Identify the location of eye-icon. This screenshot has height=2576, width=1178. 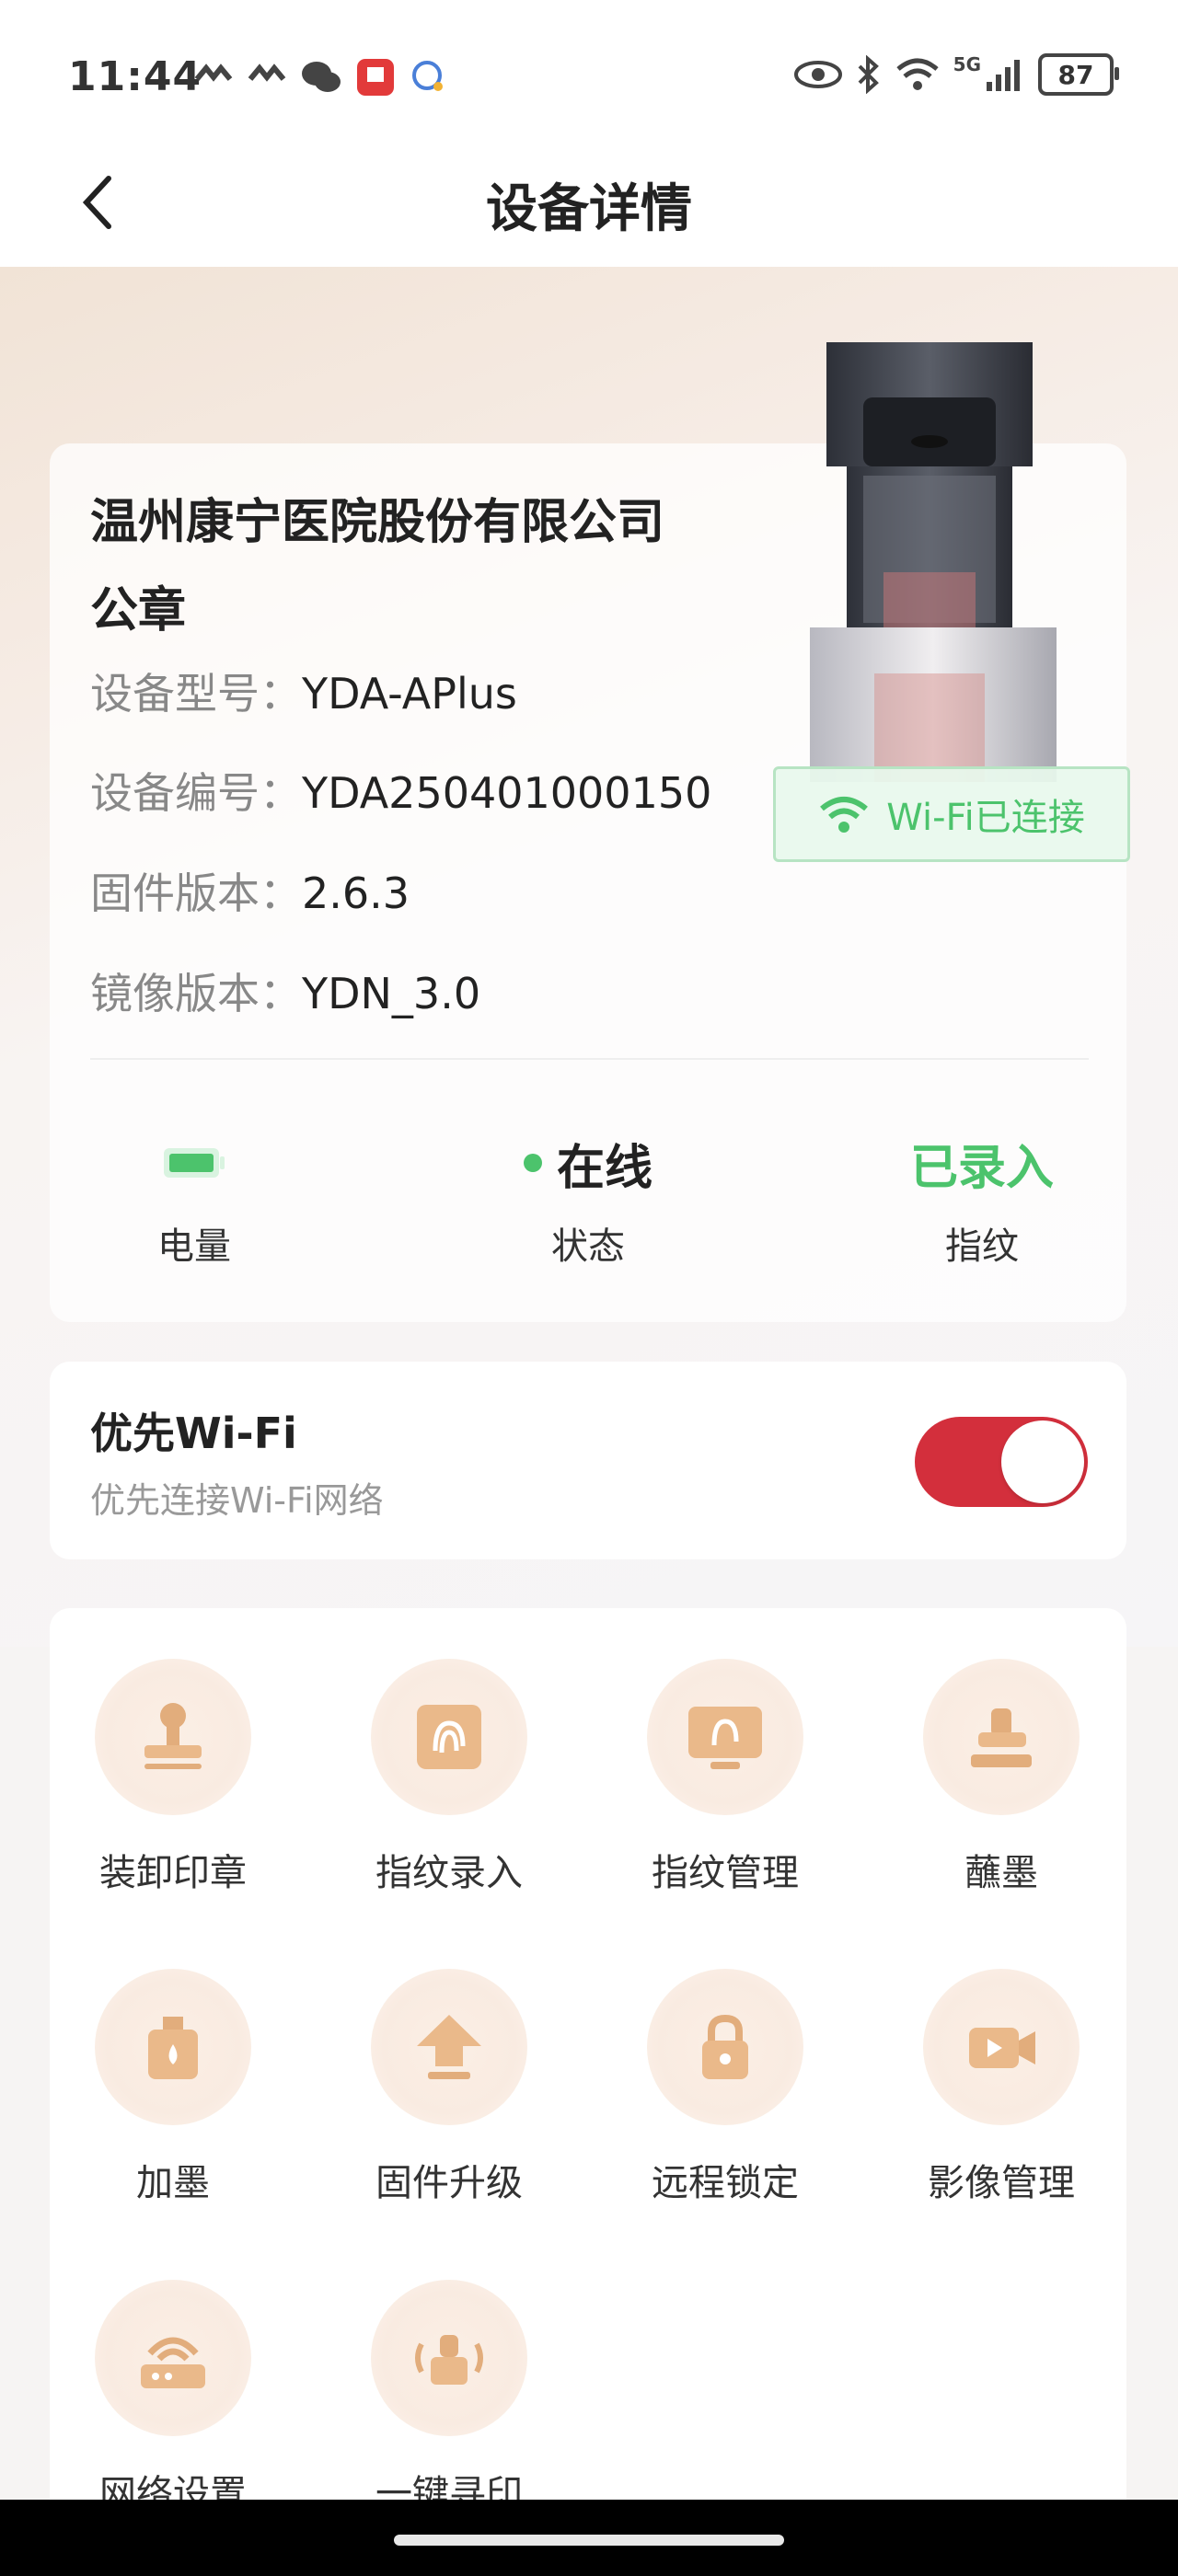
(817, 74).